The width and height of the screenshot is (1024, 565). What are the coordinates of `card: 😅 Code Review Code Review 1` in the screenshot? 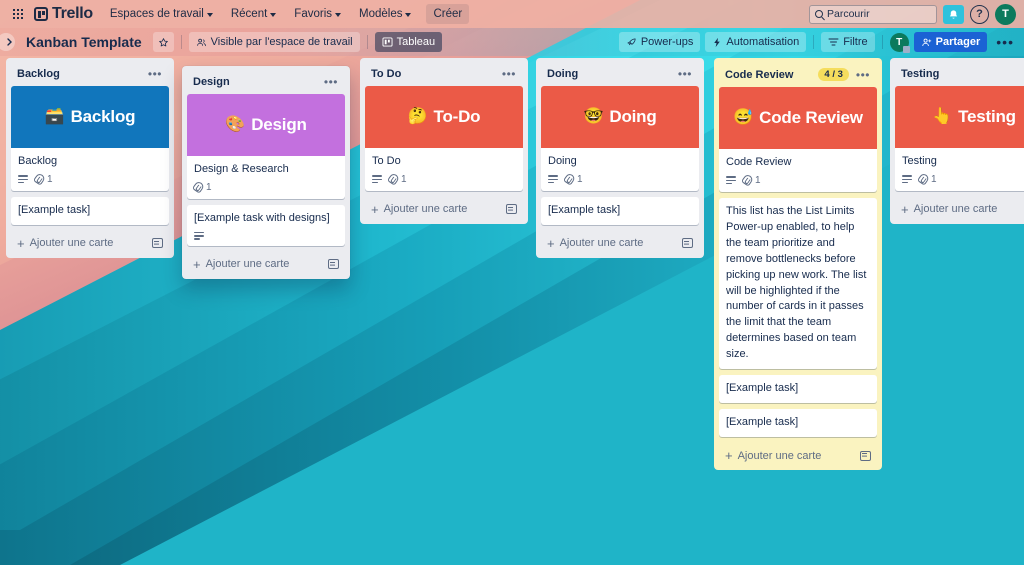 It's located at (798, 139).